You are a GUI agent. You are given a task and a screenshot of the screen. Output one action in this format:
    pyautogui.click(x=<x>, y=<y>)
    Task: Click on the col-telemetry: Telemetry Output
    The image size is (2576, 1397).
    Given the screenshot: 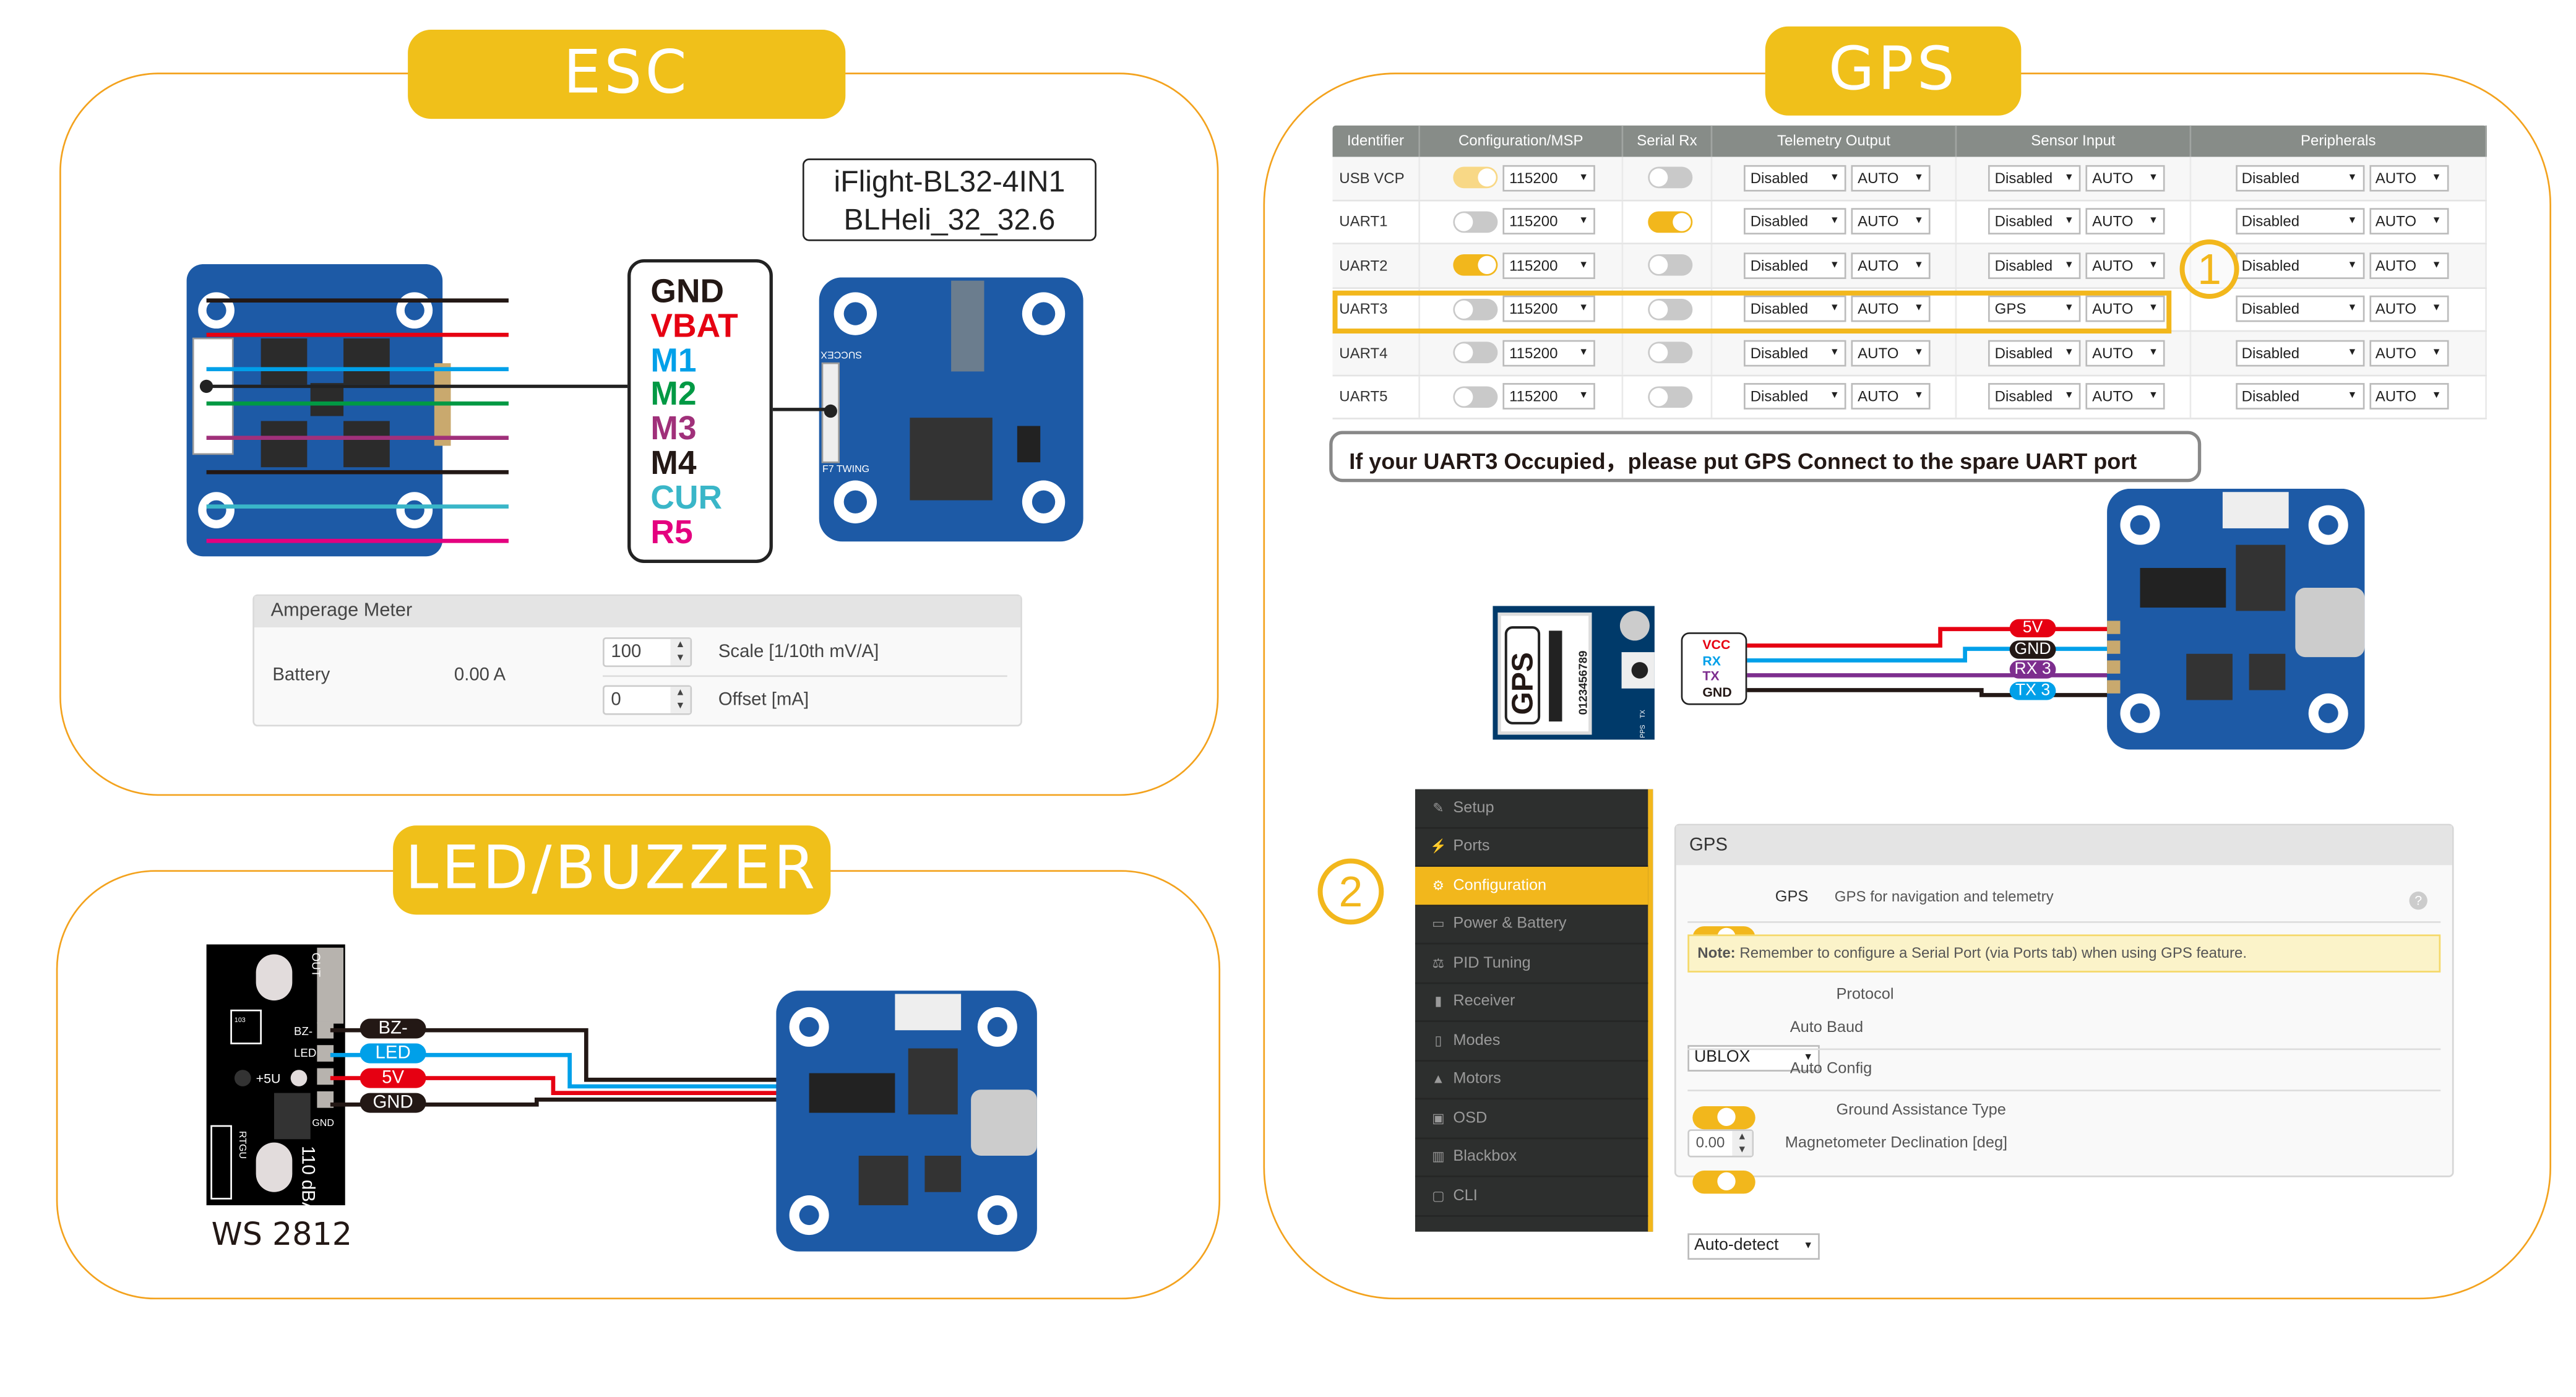 What is the action you would take?
    pyautogui.click(x=1834, y=141)
    